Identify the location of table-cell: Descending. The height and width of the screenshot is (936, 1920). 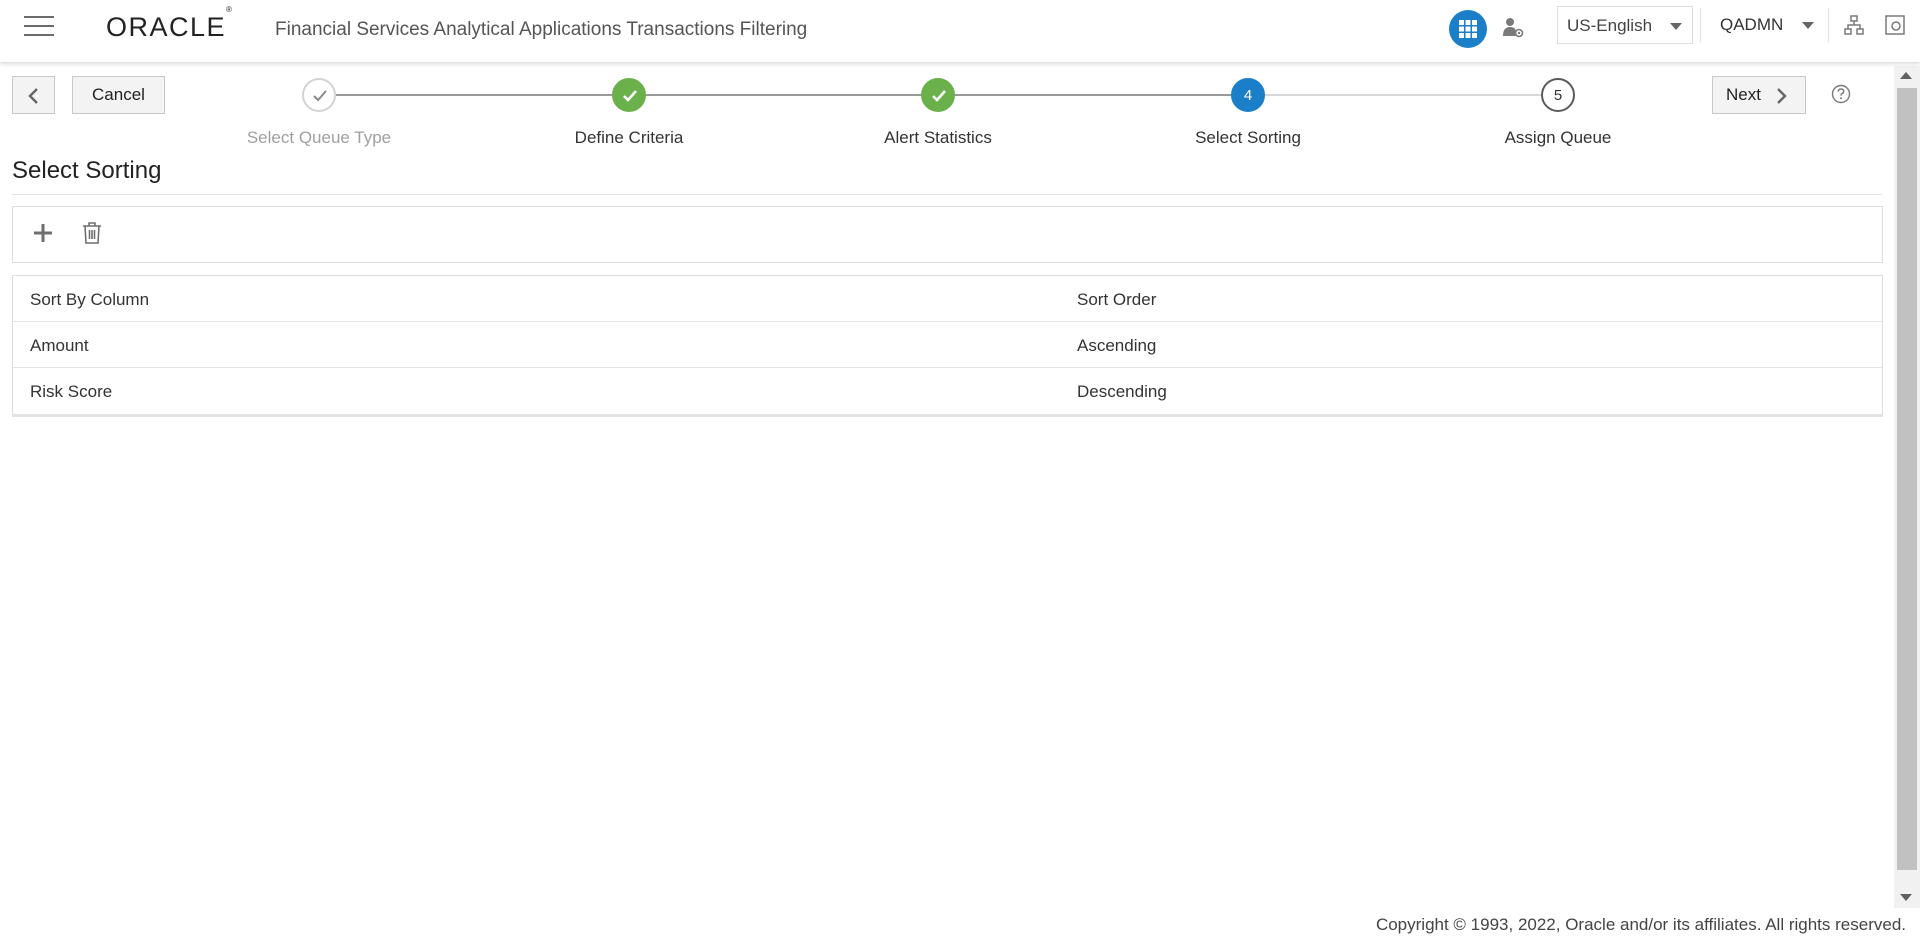
(1122, 391).